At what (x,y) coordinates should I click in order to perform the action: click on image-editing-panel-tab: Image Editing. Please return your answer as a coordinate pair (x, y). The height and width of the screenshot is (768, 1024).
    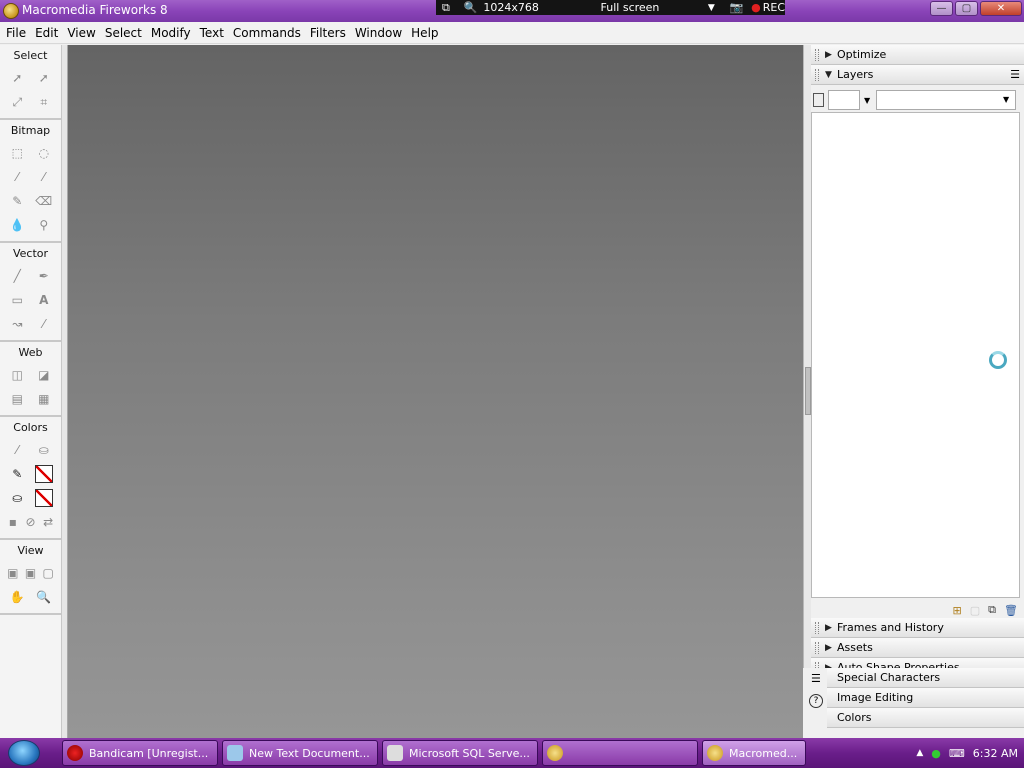
    Looking at the image, I should click on (925, 698).